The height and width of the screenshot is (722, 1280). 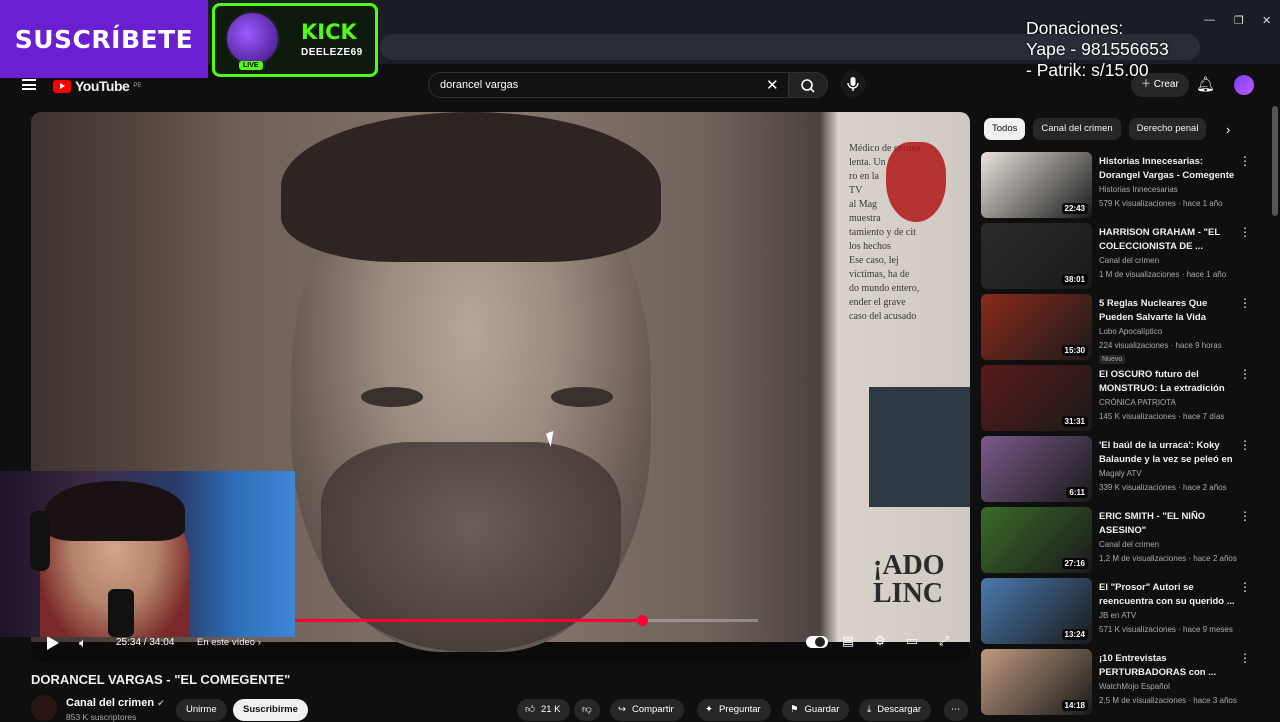 I want to click on recommendation-meta: 571 K visualizaciones · hace 9 meses, so click(x=1166, y=629).